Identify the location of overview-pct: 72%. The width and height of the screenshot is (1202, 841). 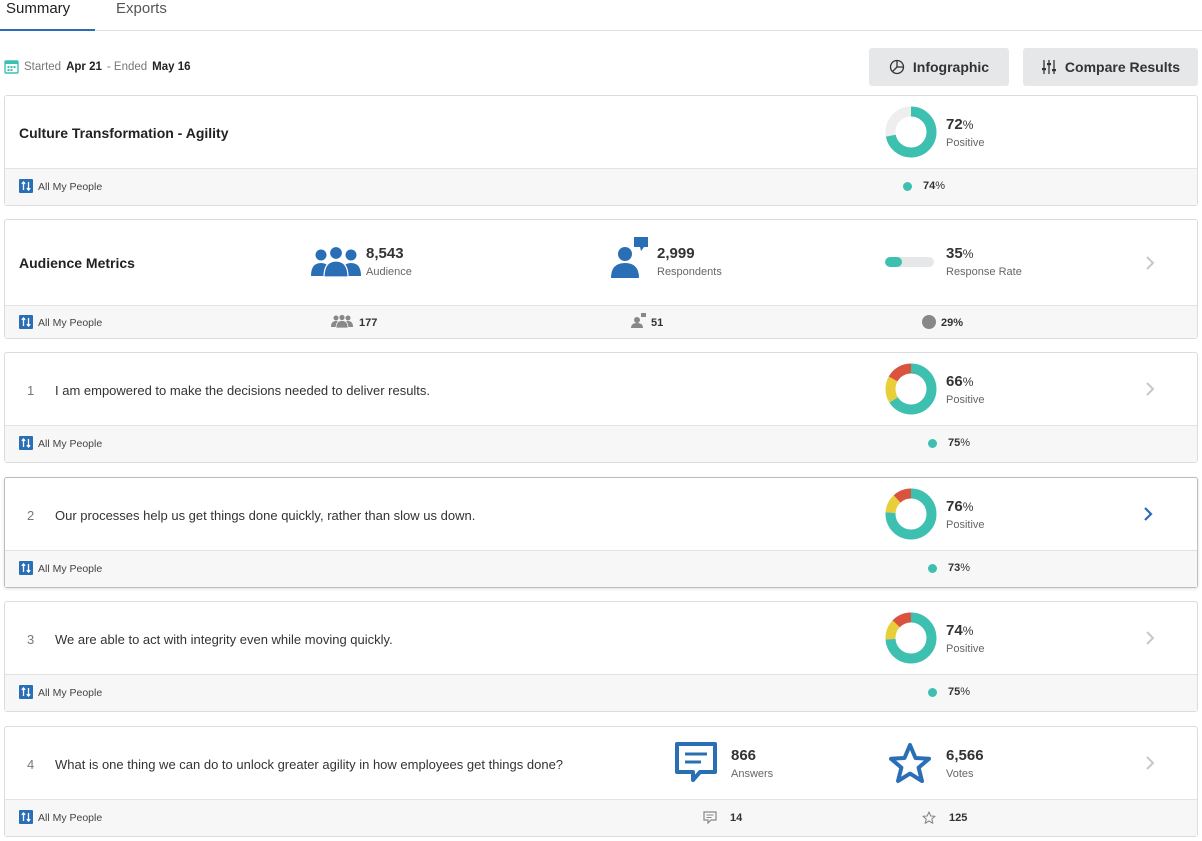
(960, 124).